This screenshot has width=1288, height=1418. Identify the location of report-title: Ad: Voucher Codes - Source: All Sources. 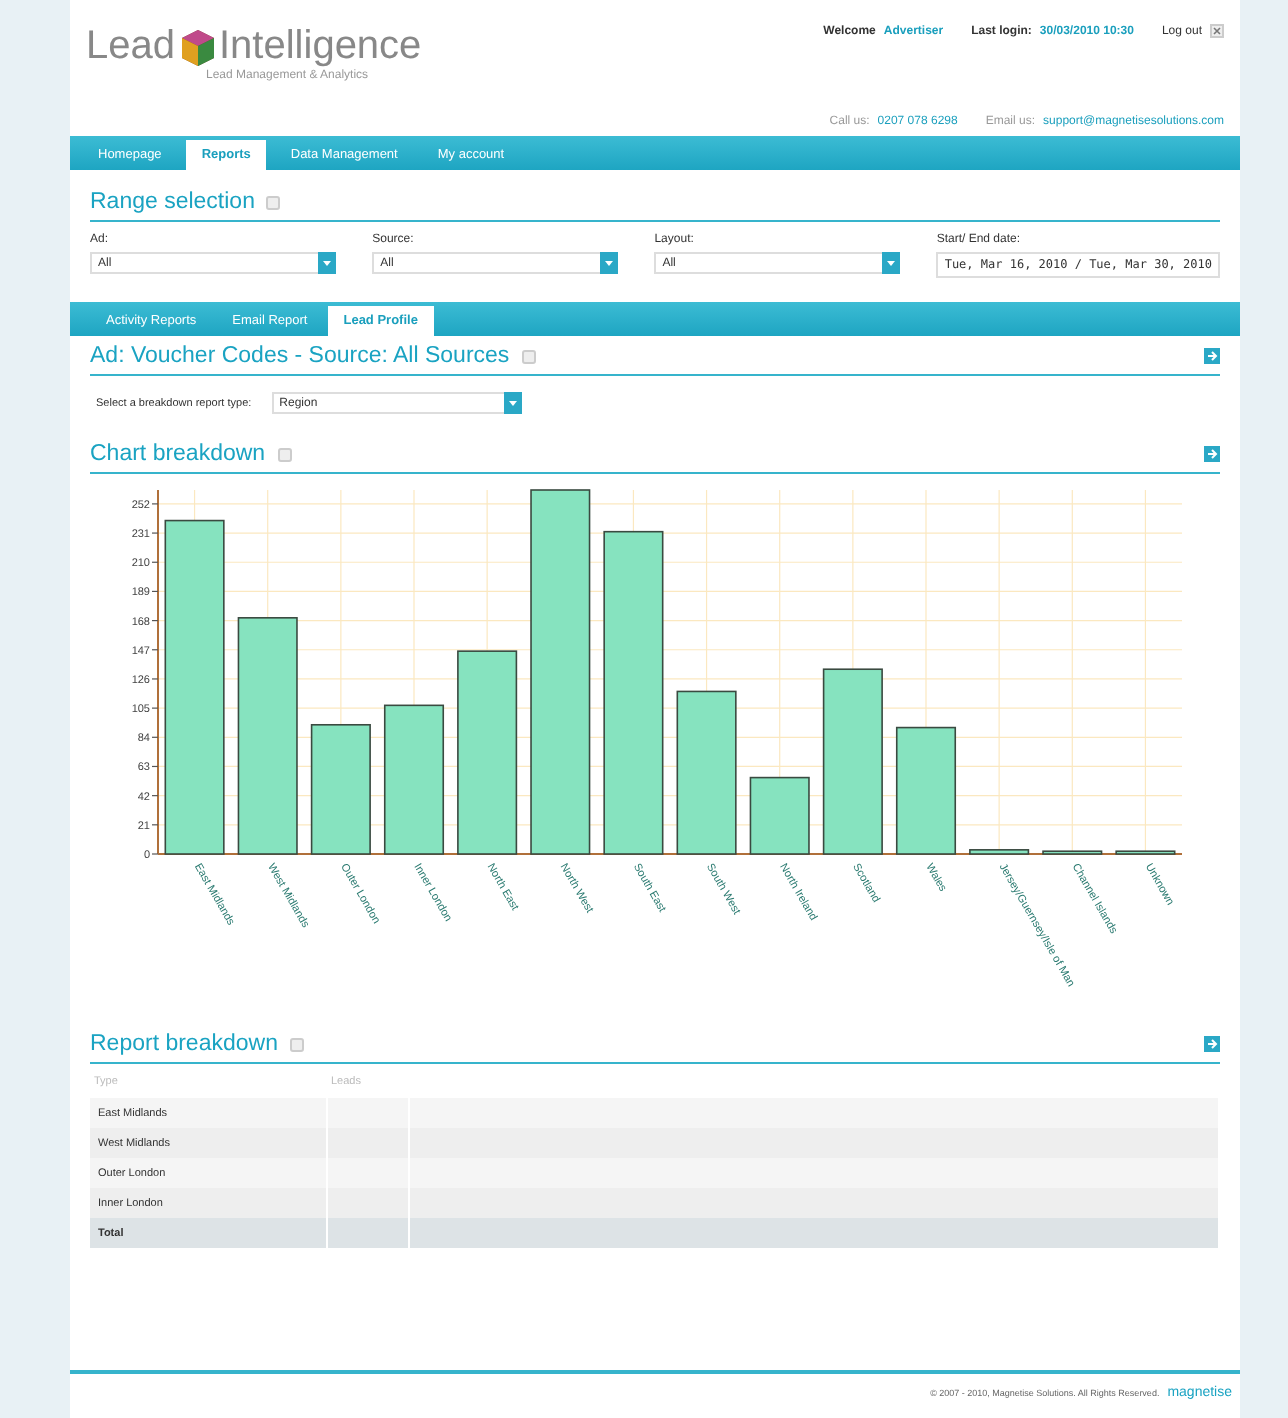
(300, 356).